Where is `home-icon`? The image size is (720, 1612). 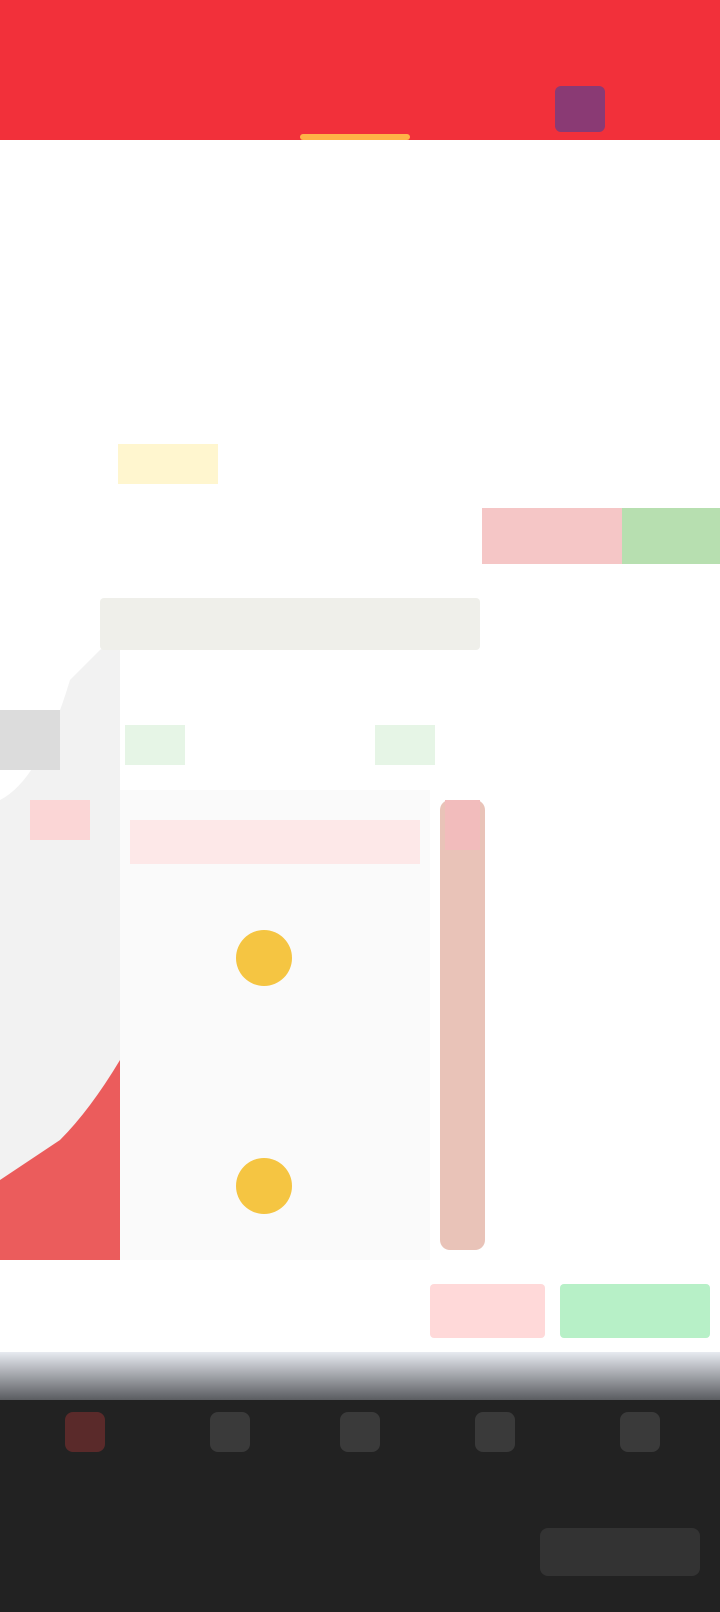 home-icon is located at coordinates (85, 1432).